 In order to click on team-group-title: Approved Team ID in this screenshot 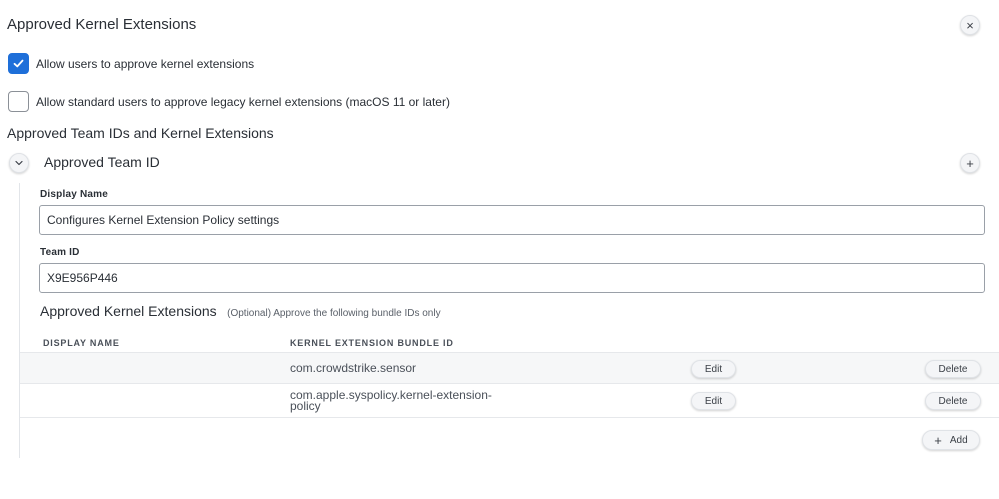, I will do `click(102, 162)`.